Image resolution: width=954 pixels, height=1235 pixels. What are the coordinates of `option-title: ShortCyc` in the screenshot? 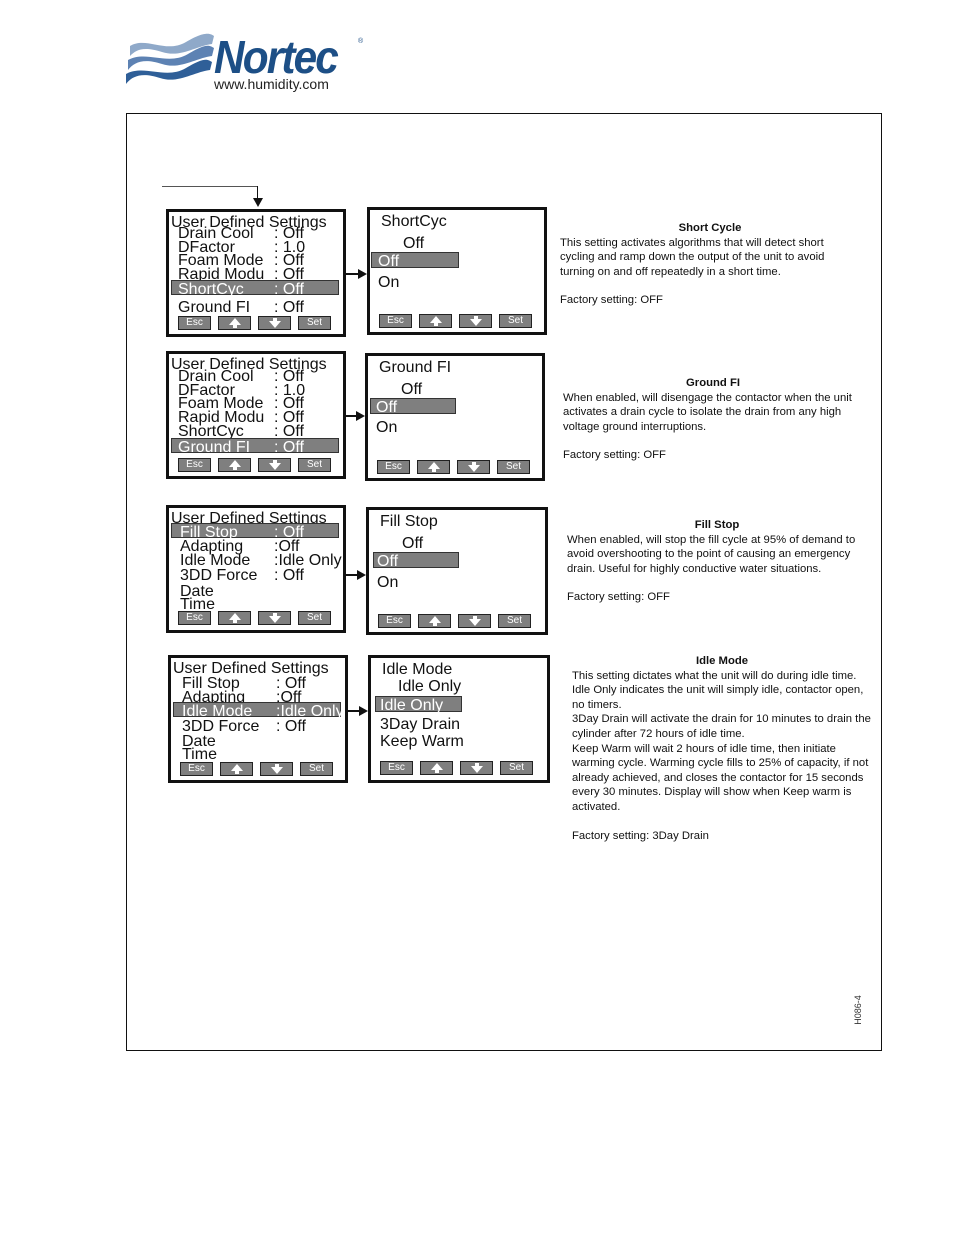 It's located at (414, 221).